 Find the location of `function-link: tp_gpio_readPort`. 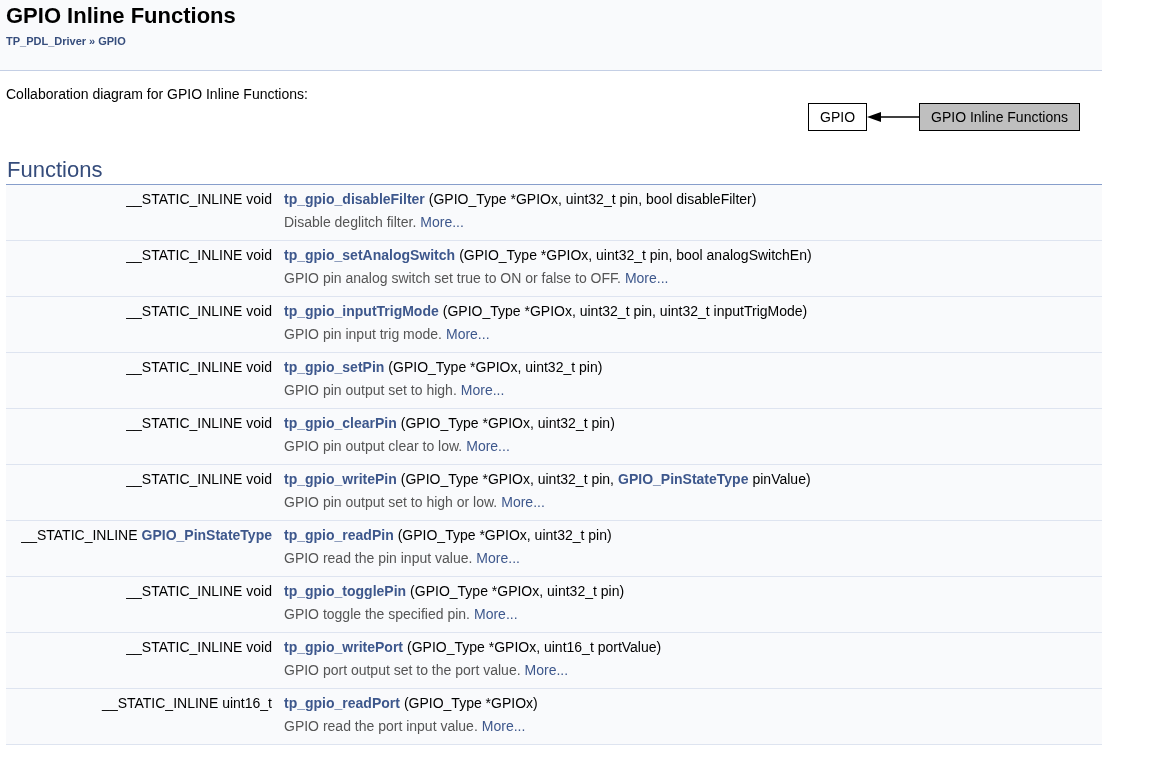

function-link: tp_gpio_readPort is located at coordinates (342, 703).